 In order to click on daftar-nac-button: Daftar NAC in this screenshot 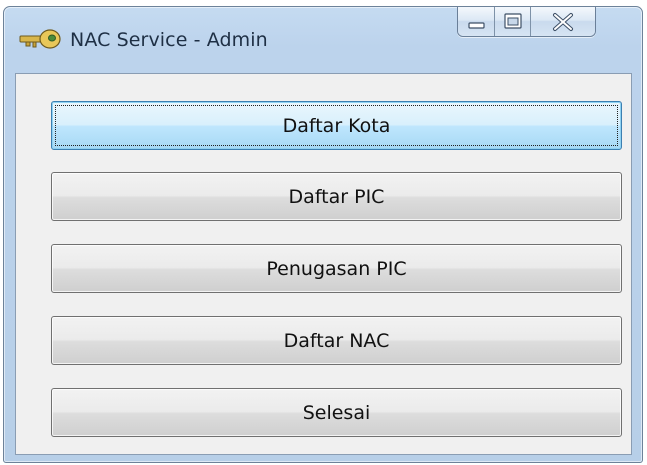, I will do `click(336, 340)`.